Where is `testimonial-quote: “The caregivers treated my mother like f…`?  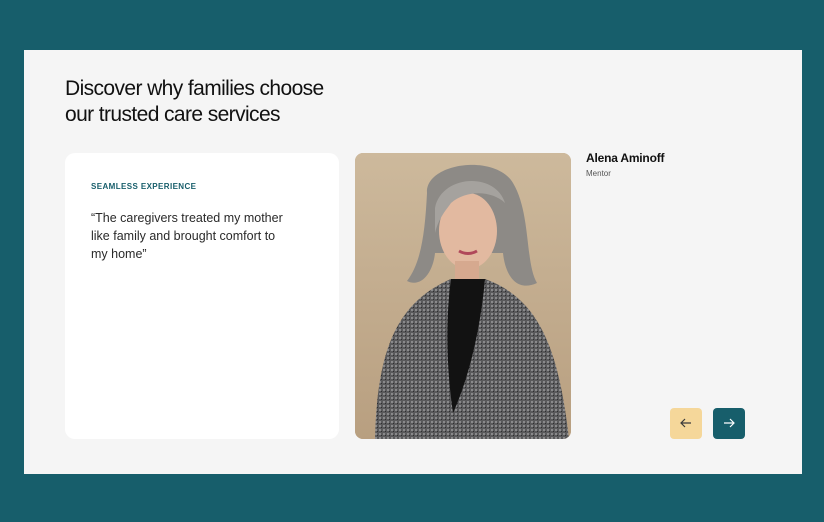
testimonial-quote: “The caregivers treated my mother like f… is located at coordinates (187, 236).